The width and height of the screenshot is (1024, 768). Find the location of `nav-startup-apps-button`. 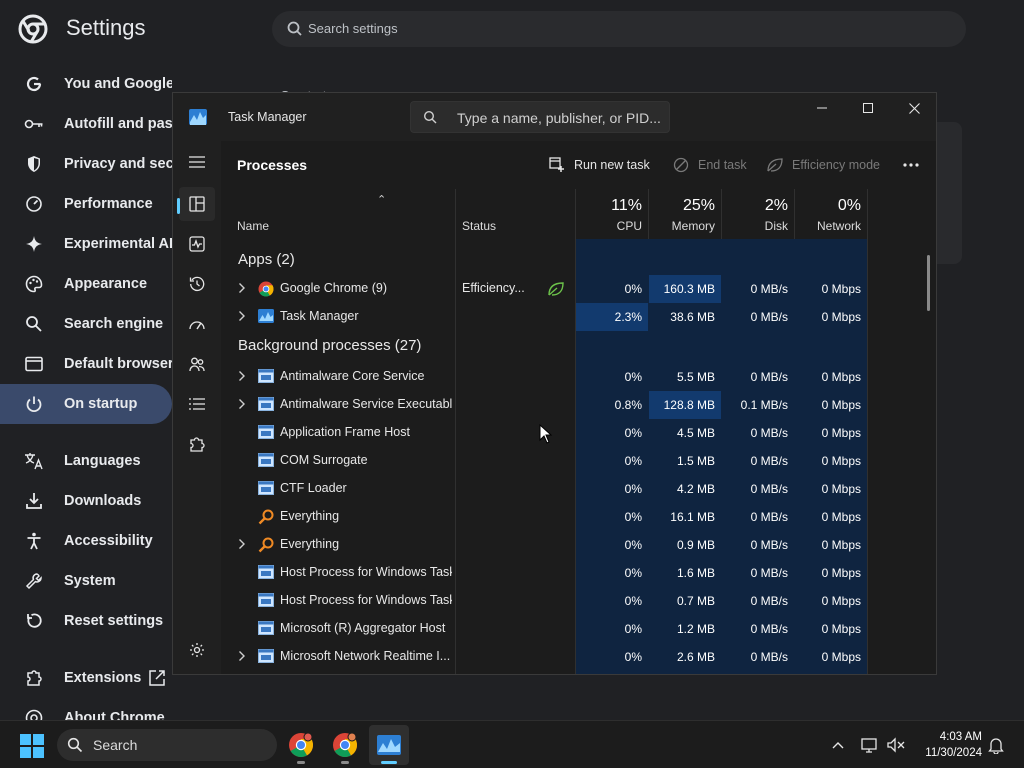

nav-startup-apps-button is located at coordinates (197, 324).